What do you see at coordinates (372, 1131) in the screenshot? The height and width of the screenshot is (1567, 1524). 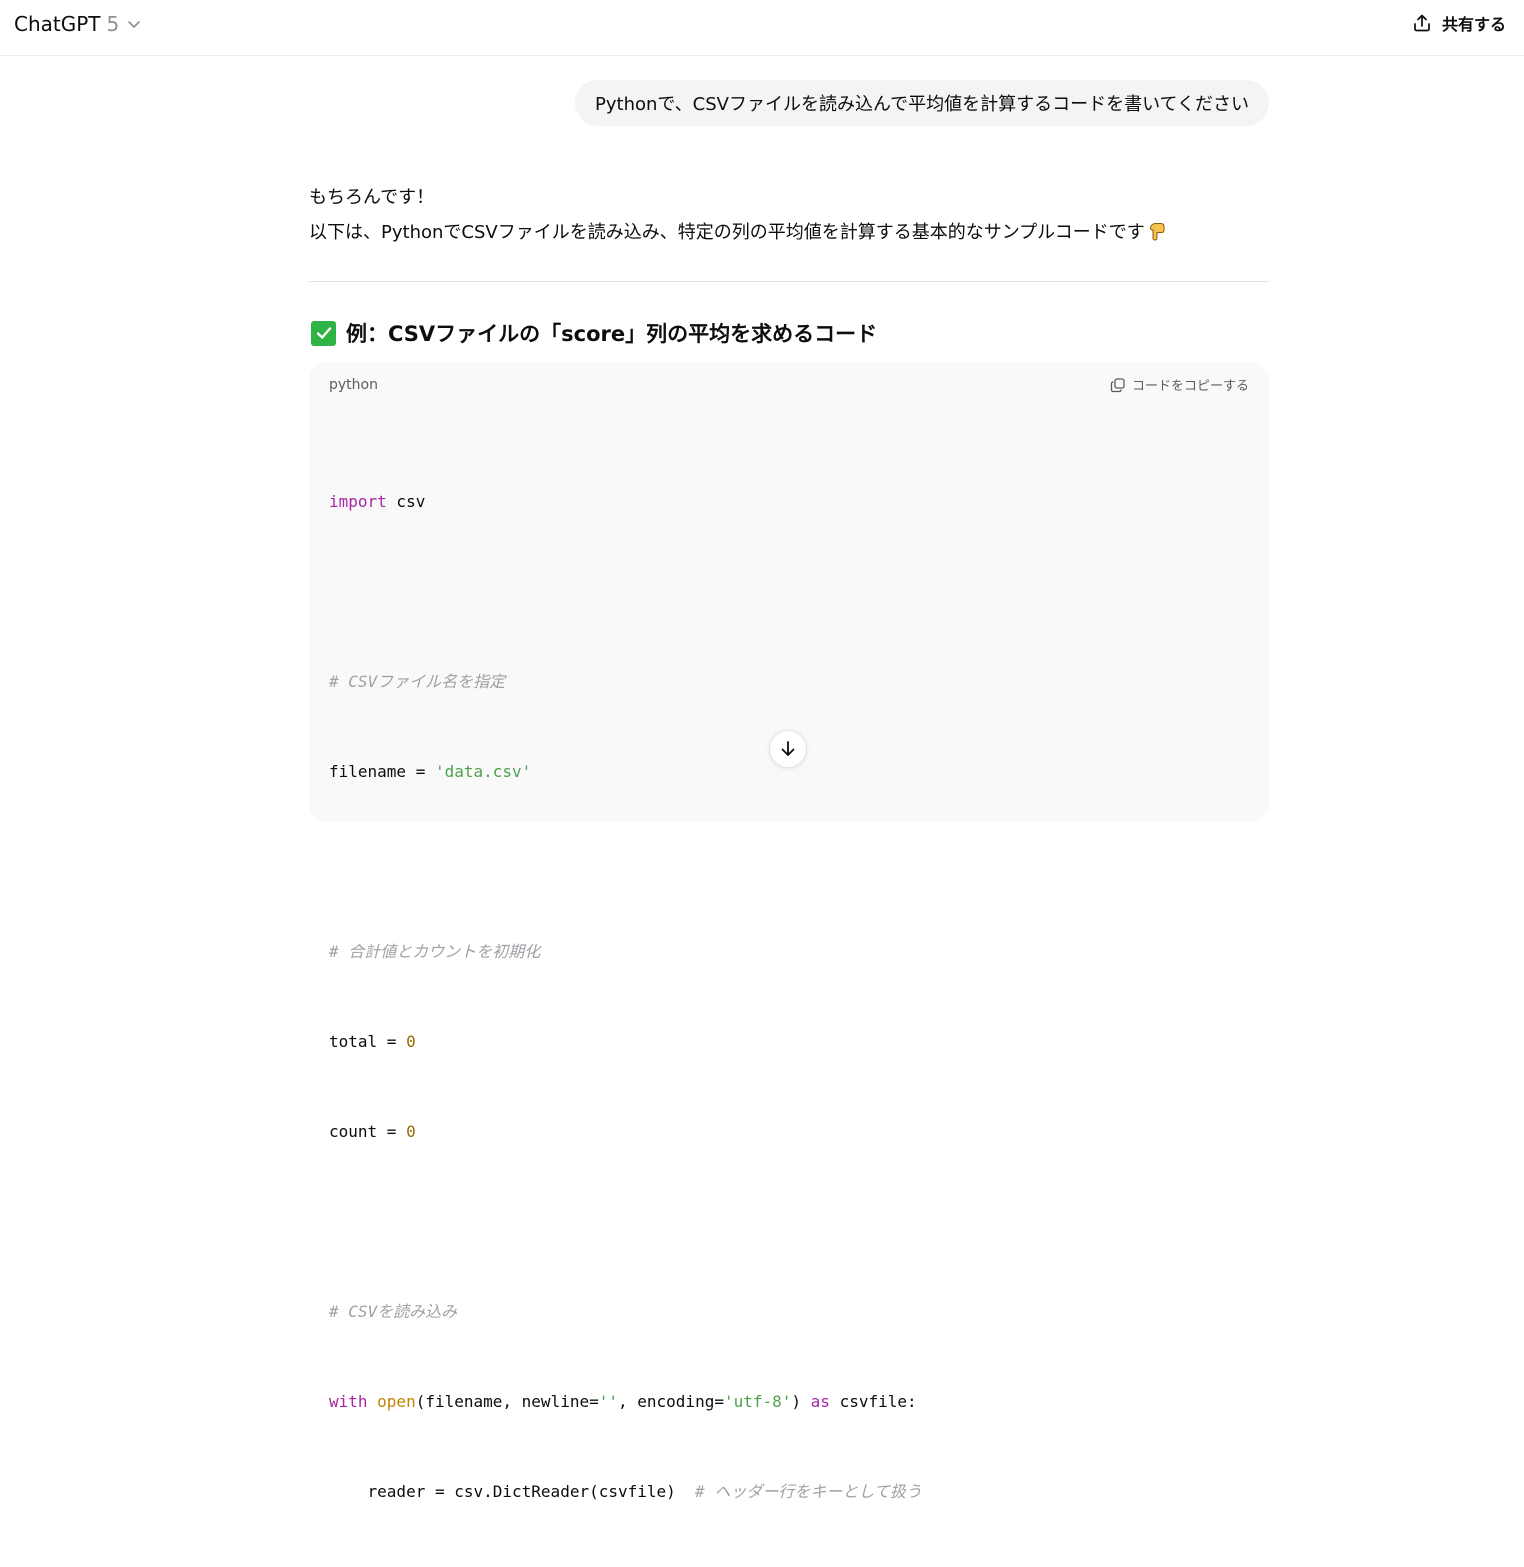 I see `code-line: count = 0` at bounding box center [372, 1131].